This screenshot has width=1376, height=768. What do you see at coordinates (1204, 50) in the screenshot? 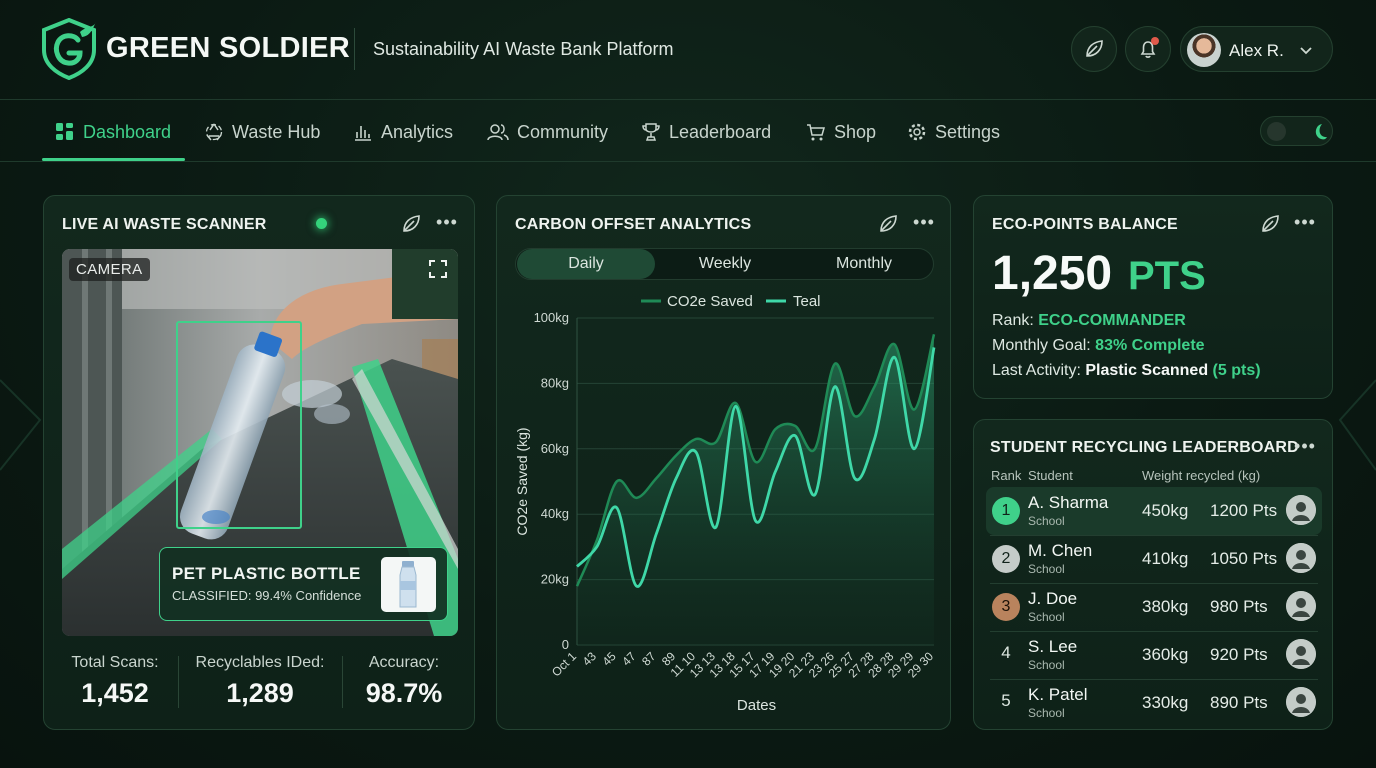
I see `user-avatar` at bounding box center [1204, 50].